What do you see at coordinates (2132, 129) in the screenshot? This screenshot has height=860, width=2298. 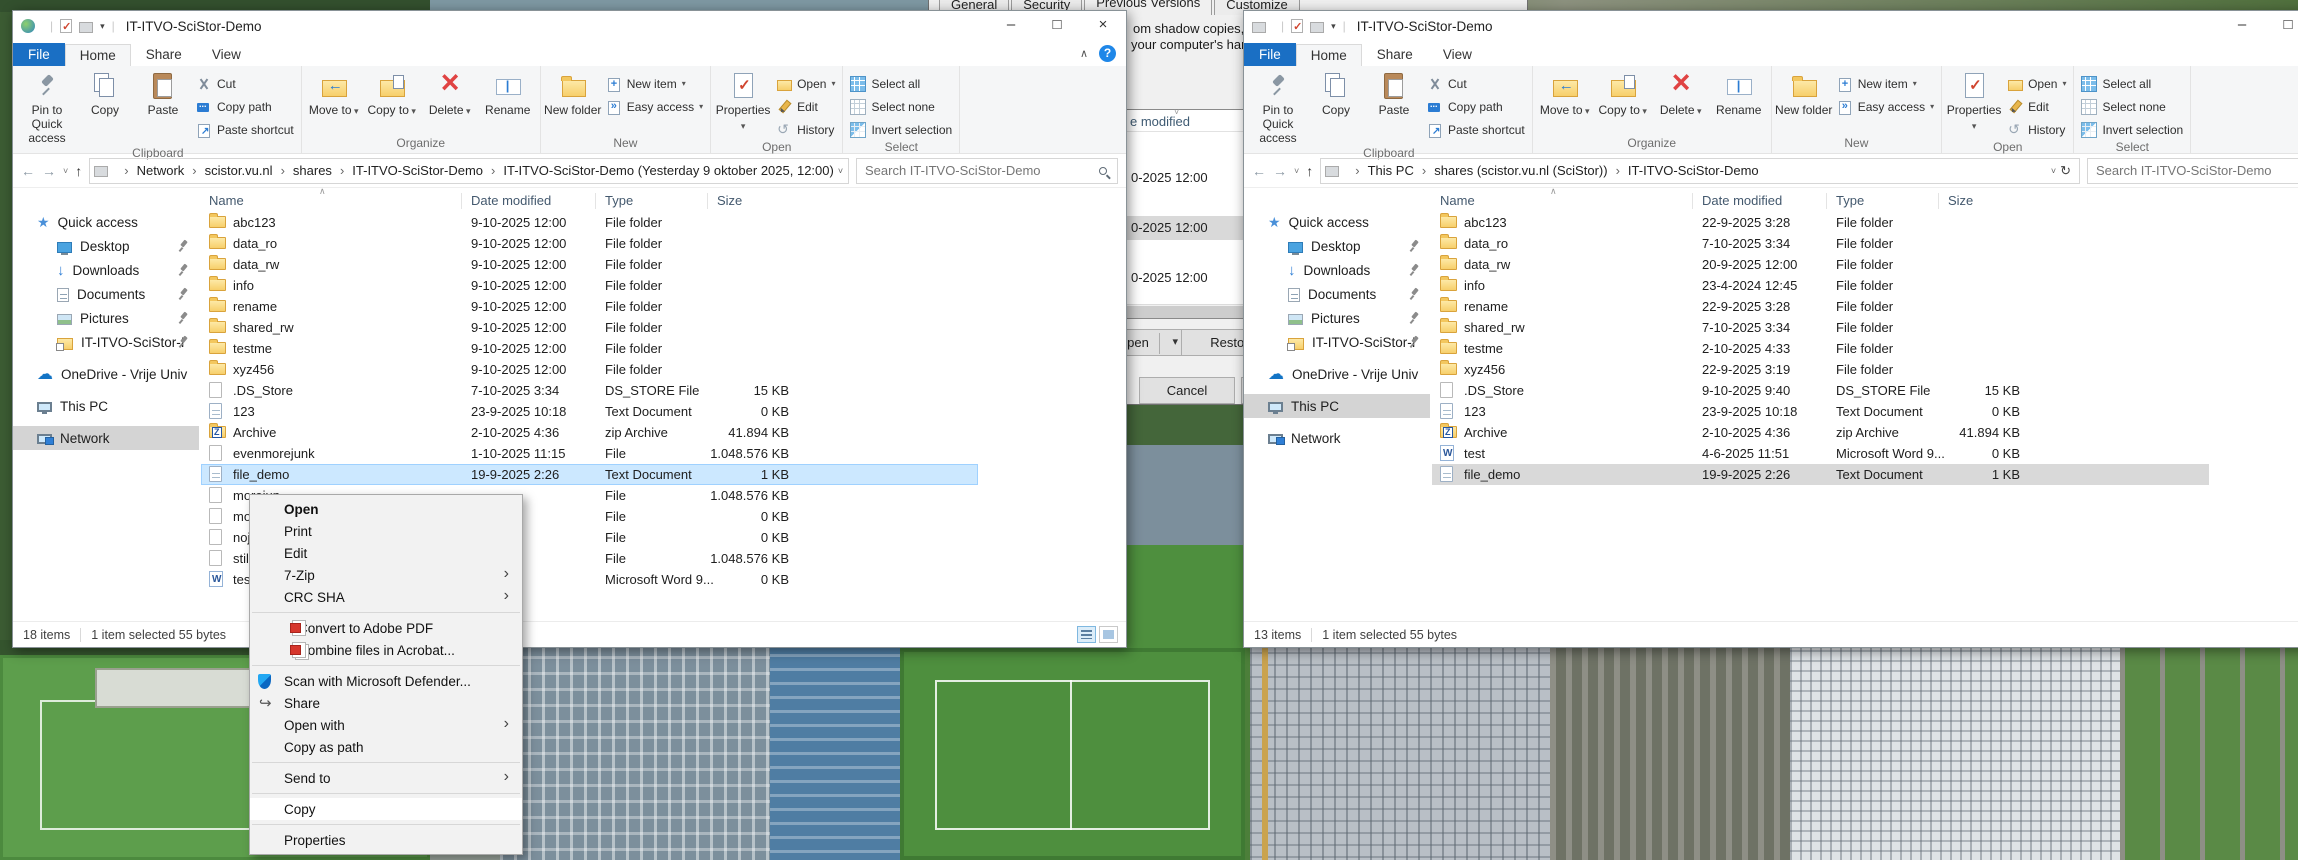 I see `ribbon-button: Invert selection` at bounding box center [2132, 129].